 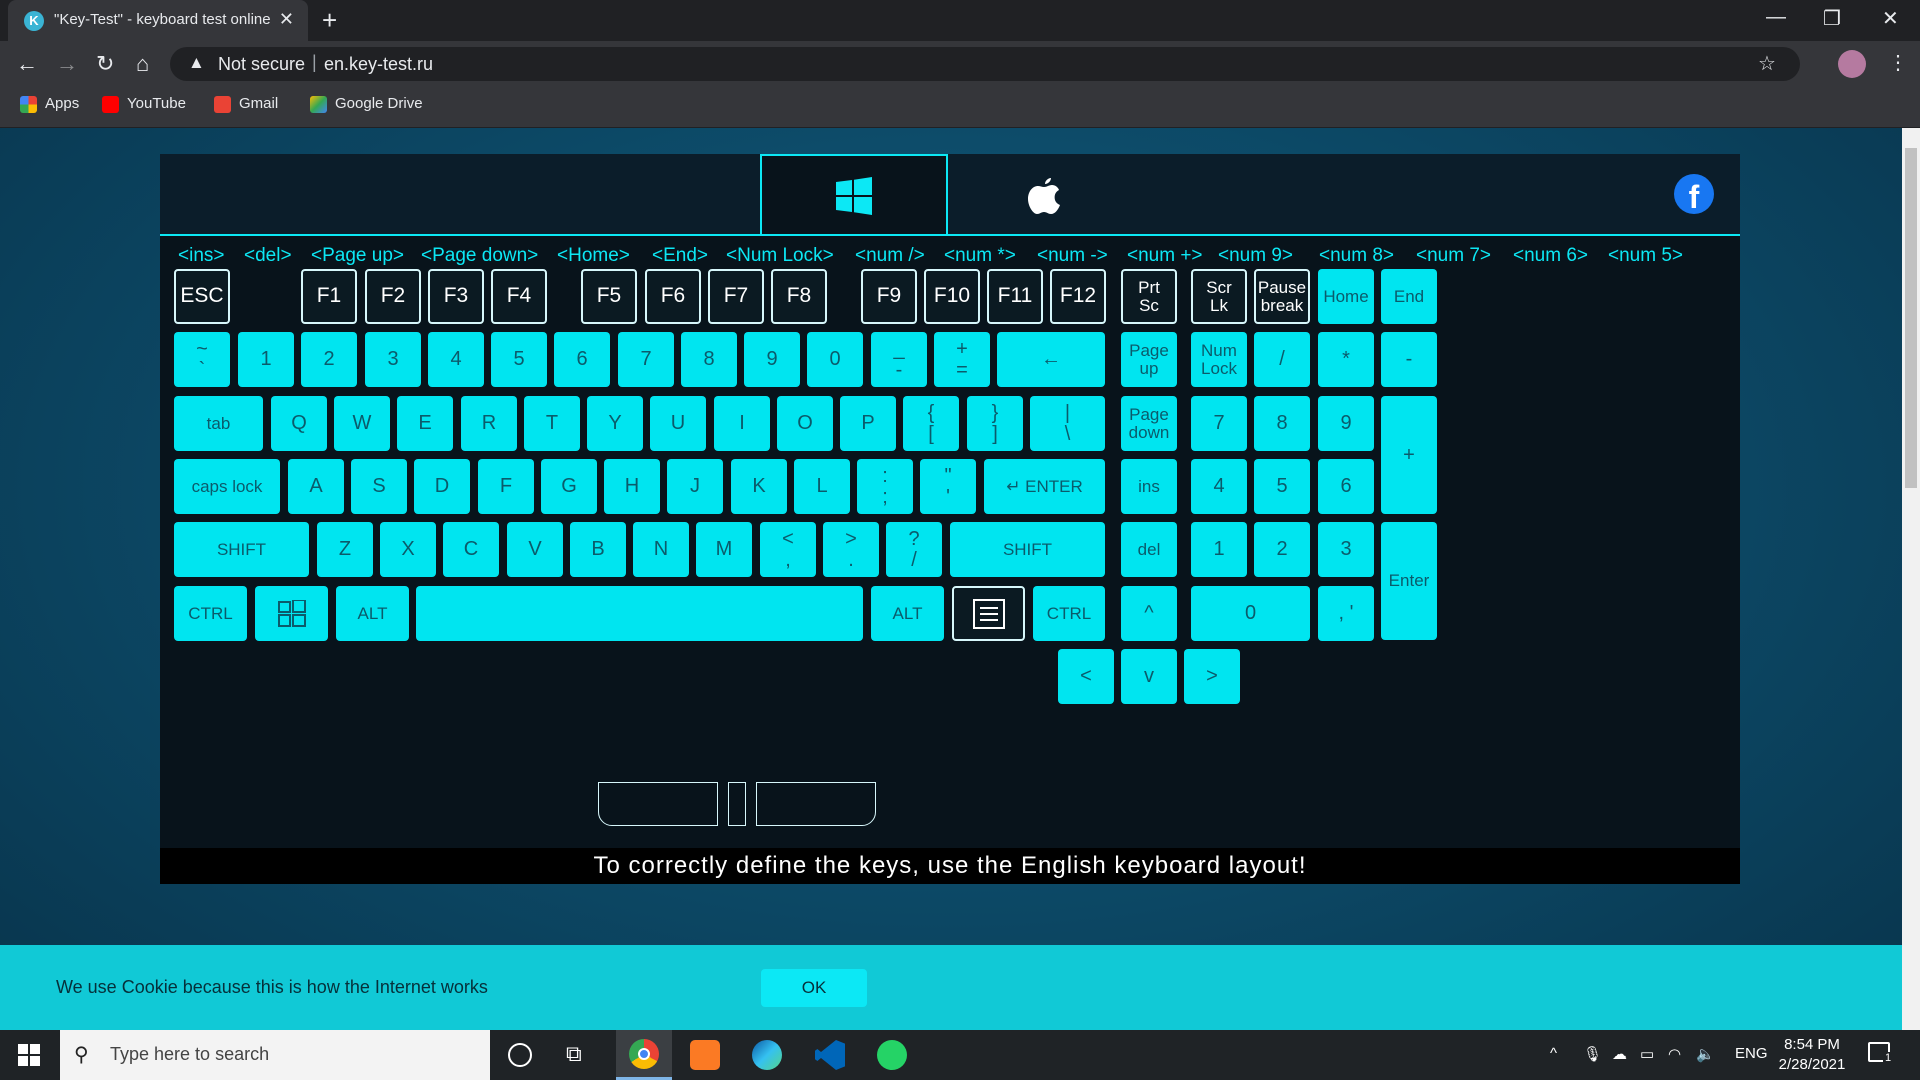 I want to click on taskbar-search: ⚲ Type here to search, so click(x=275, y=1055).